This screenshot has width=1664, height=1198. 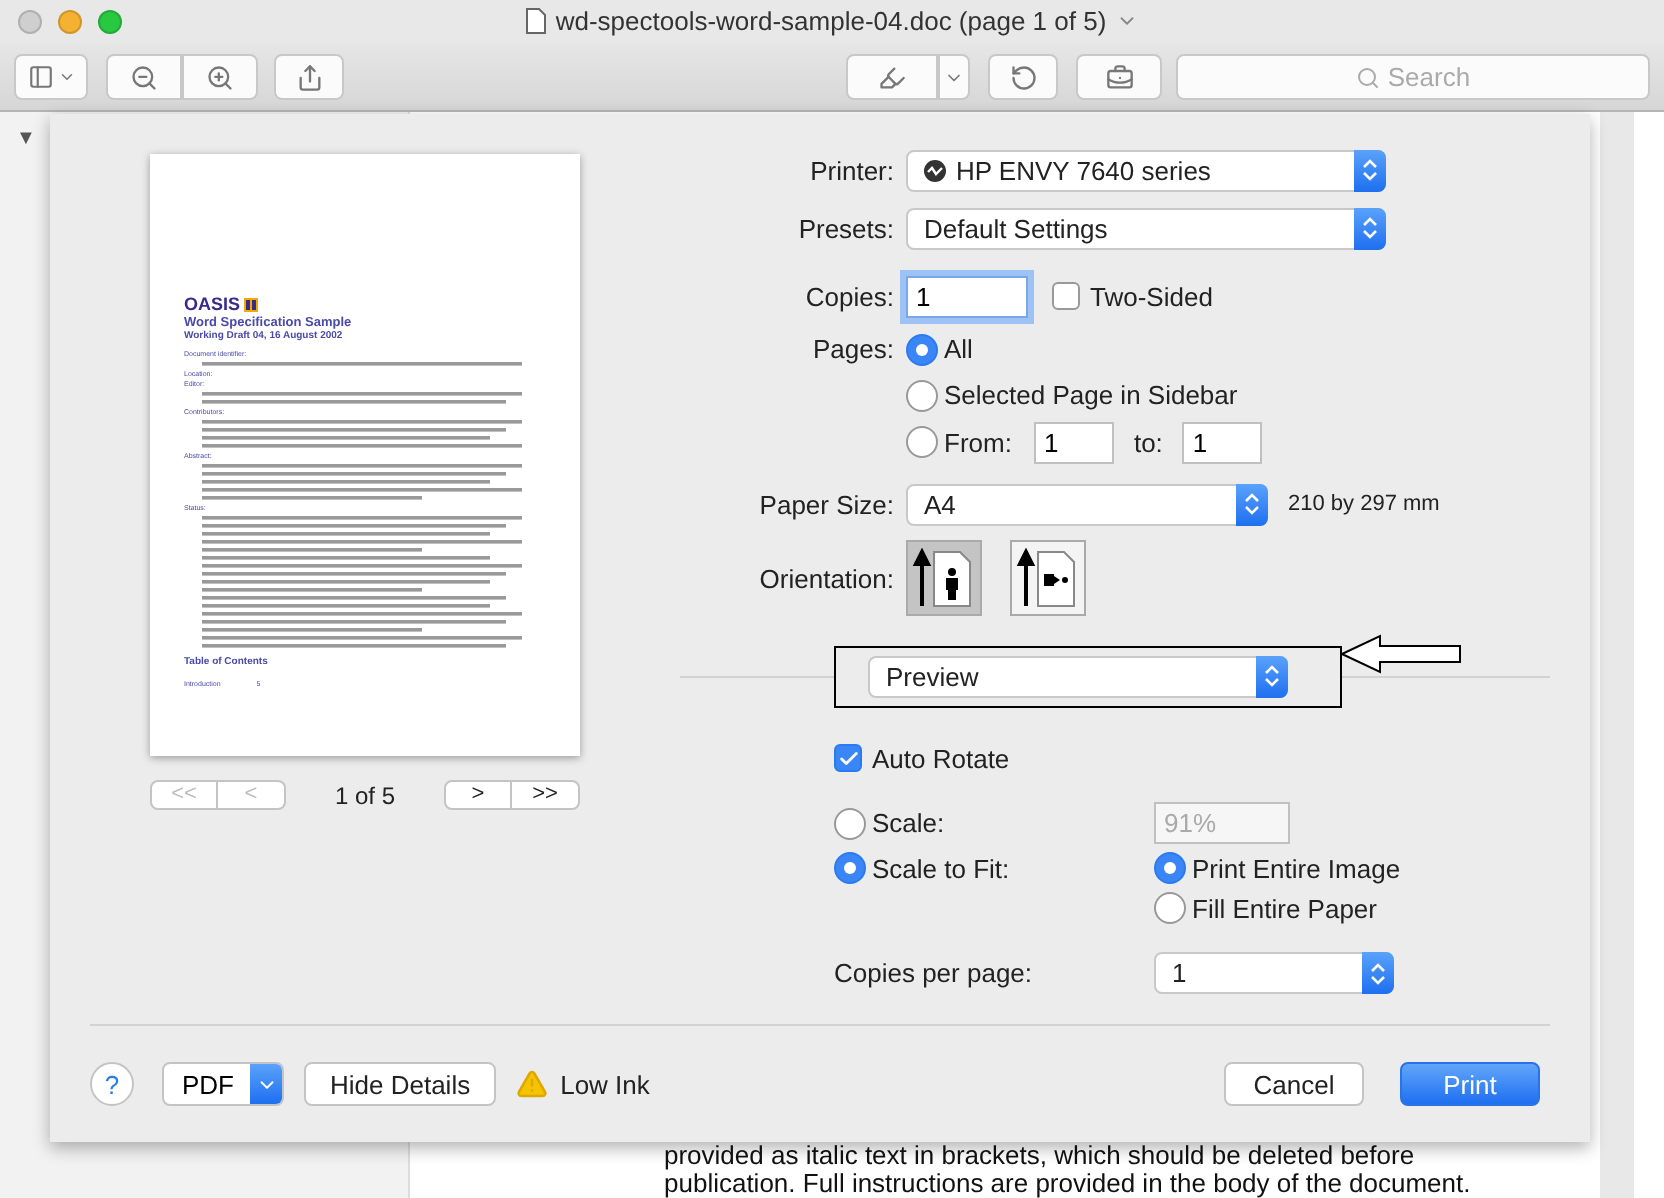 I want to click on presets-popup: Default Settings, so click(x=1146, y=228).